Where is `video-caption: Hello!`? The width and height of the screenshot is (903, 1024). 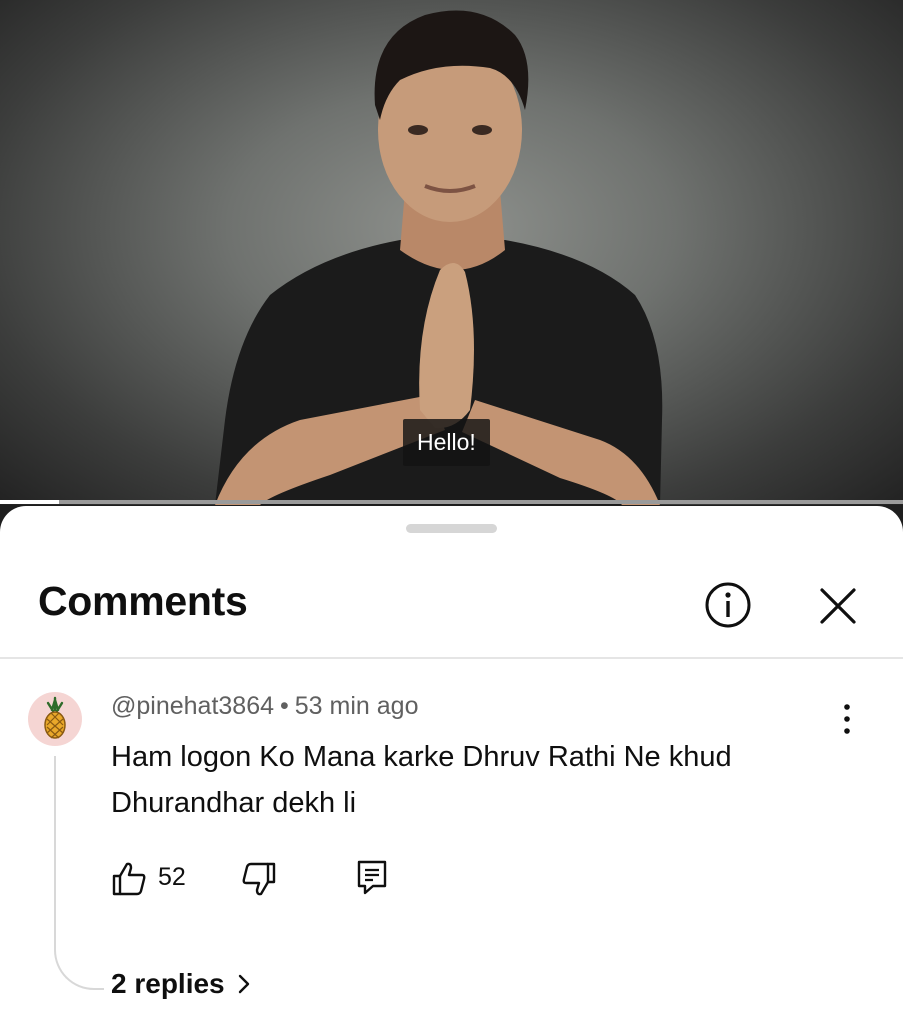 video-caption: Hello! is located at coordinates (446, 442).